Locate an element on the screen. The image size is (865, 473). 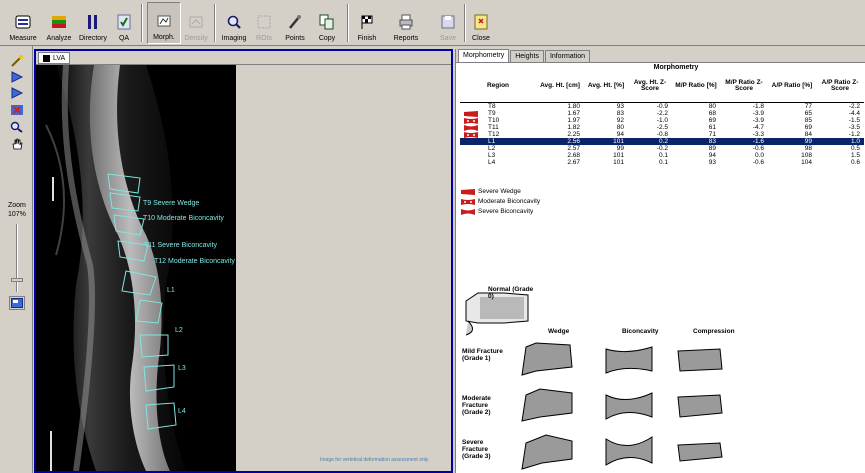
region-cell: T9 is located at coordinates (498, 113).